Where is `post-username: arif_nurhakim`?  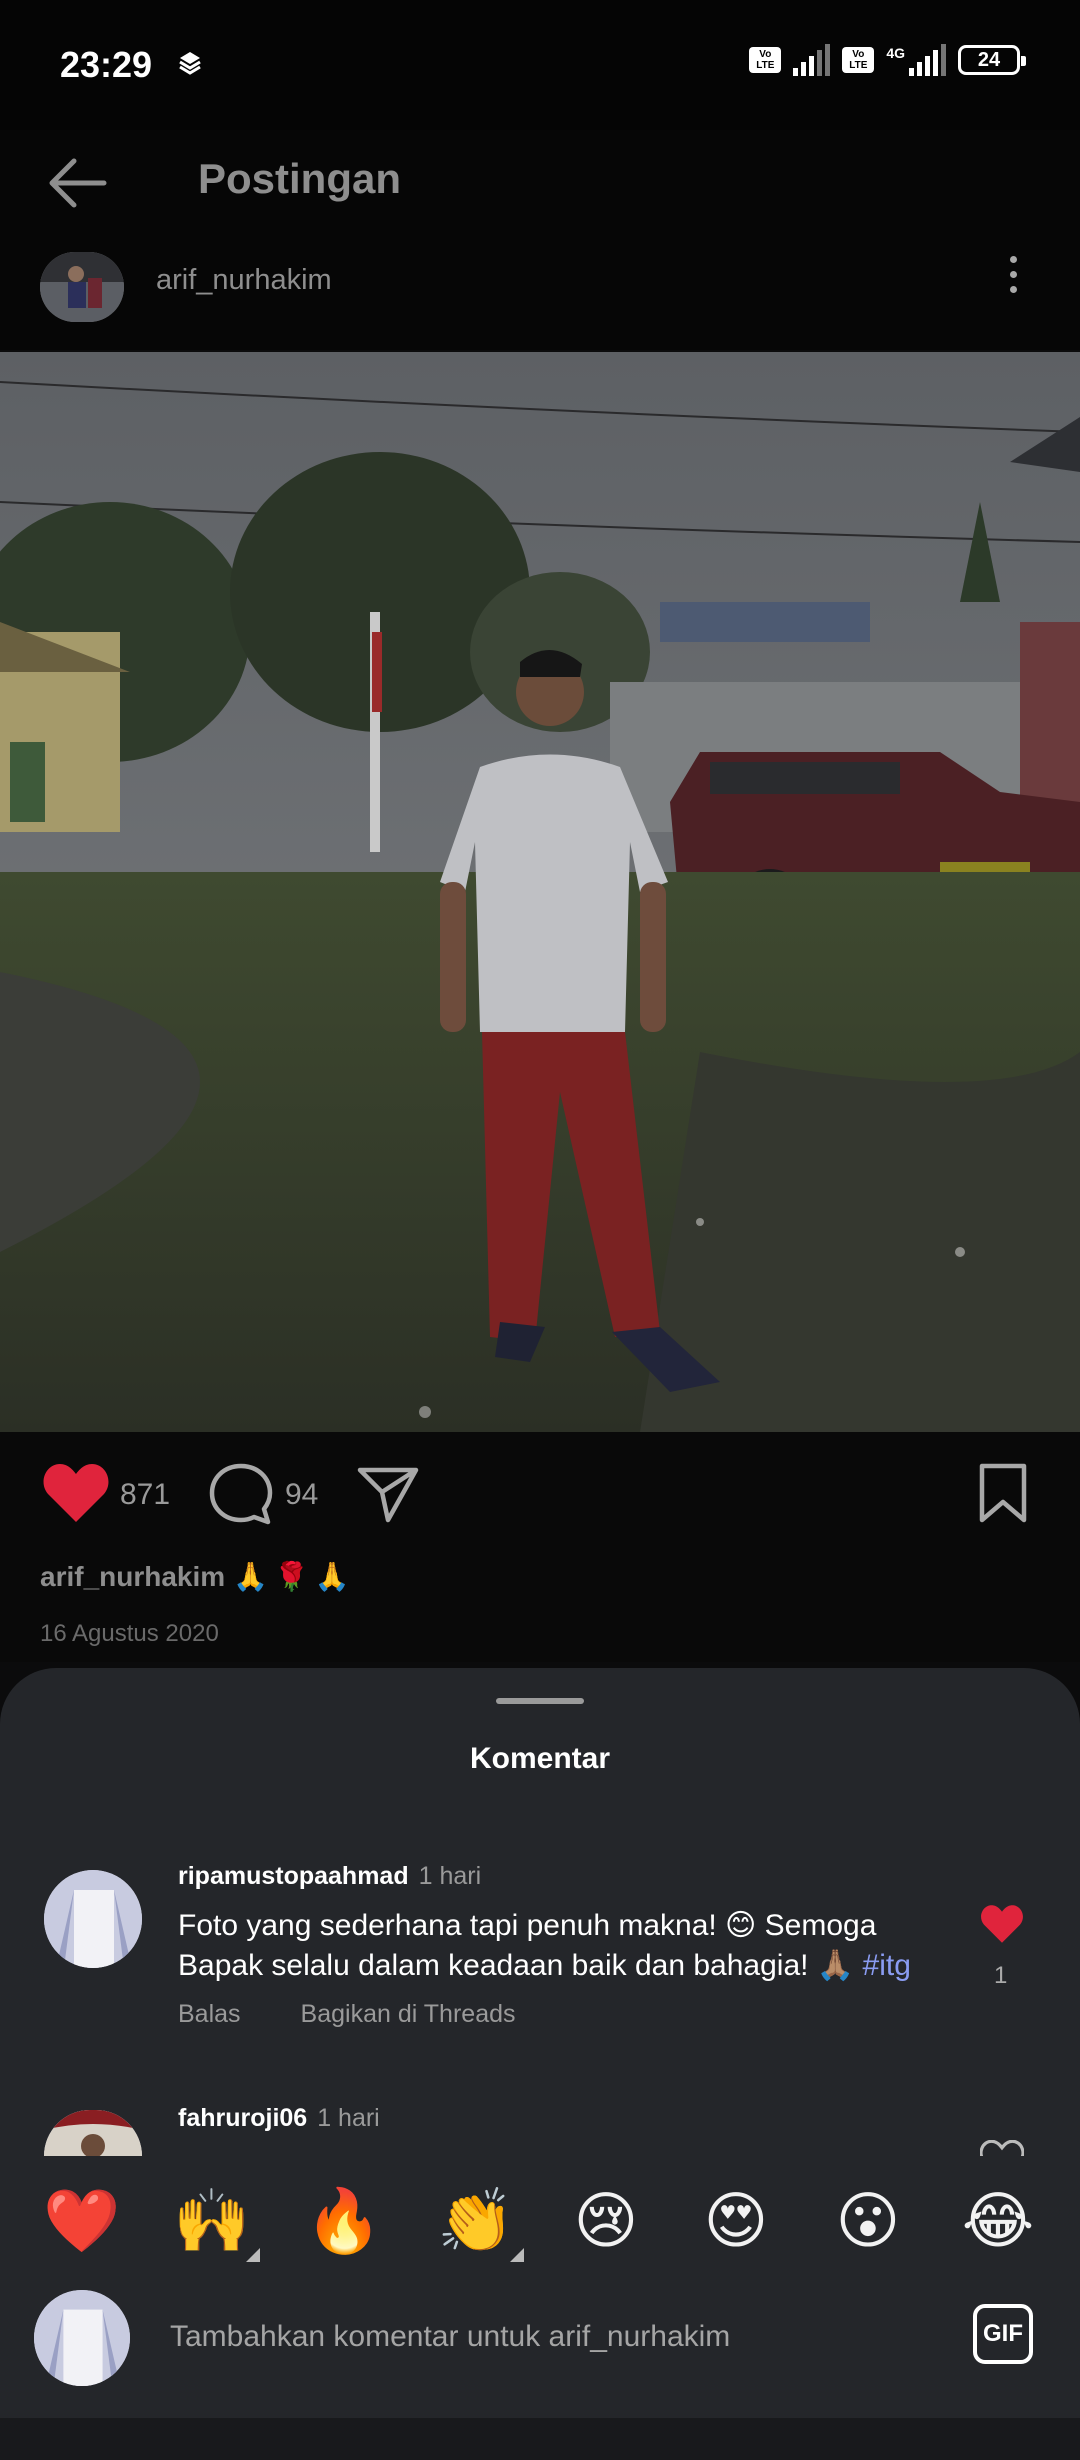 post-username: arif_nurhakim is located at coordinates (244, 280).